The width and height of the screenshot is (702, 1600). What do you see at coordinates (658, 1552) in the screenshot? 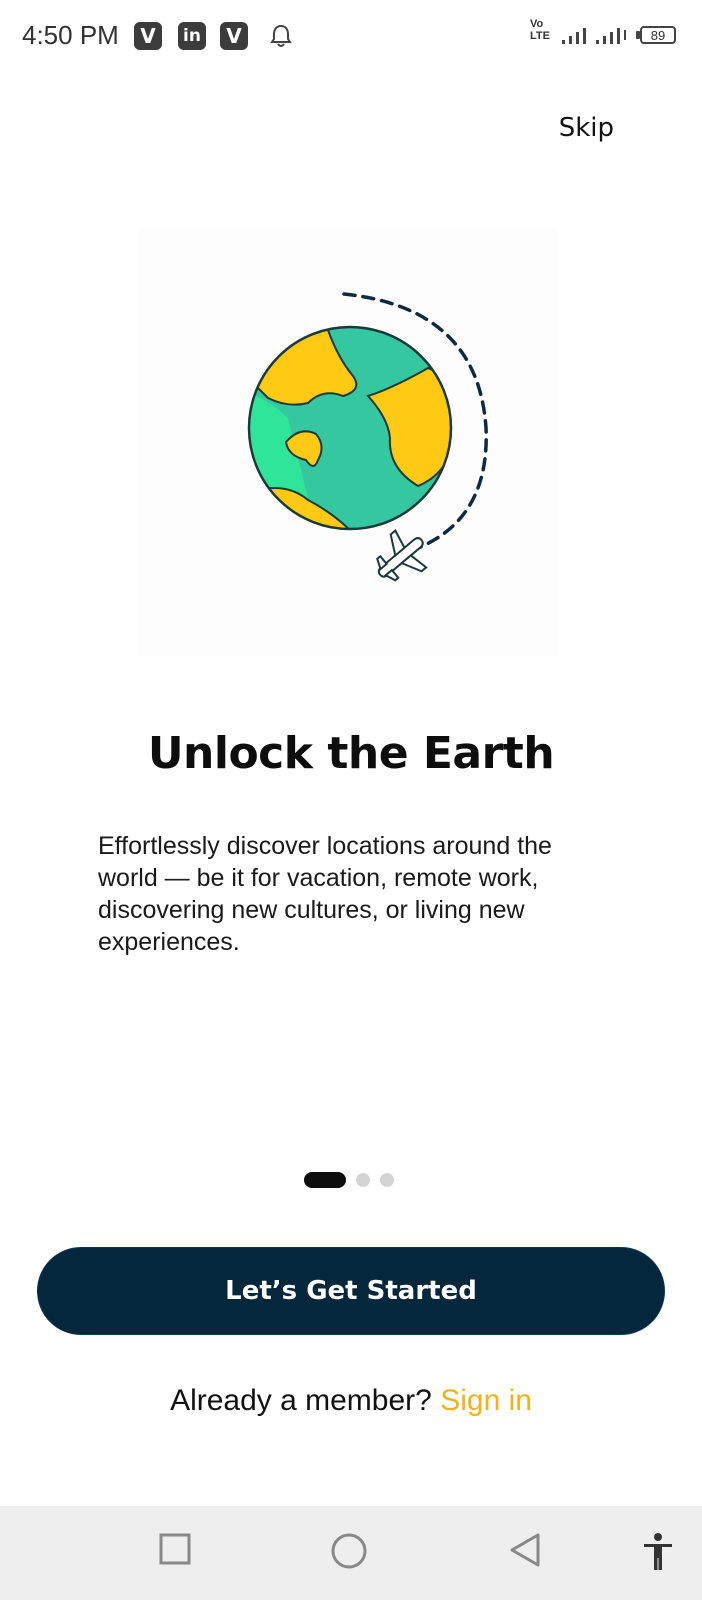
I see `accessibility-icon` at bounding box center [658, 1552].